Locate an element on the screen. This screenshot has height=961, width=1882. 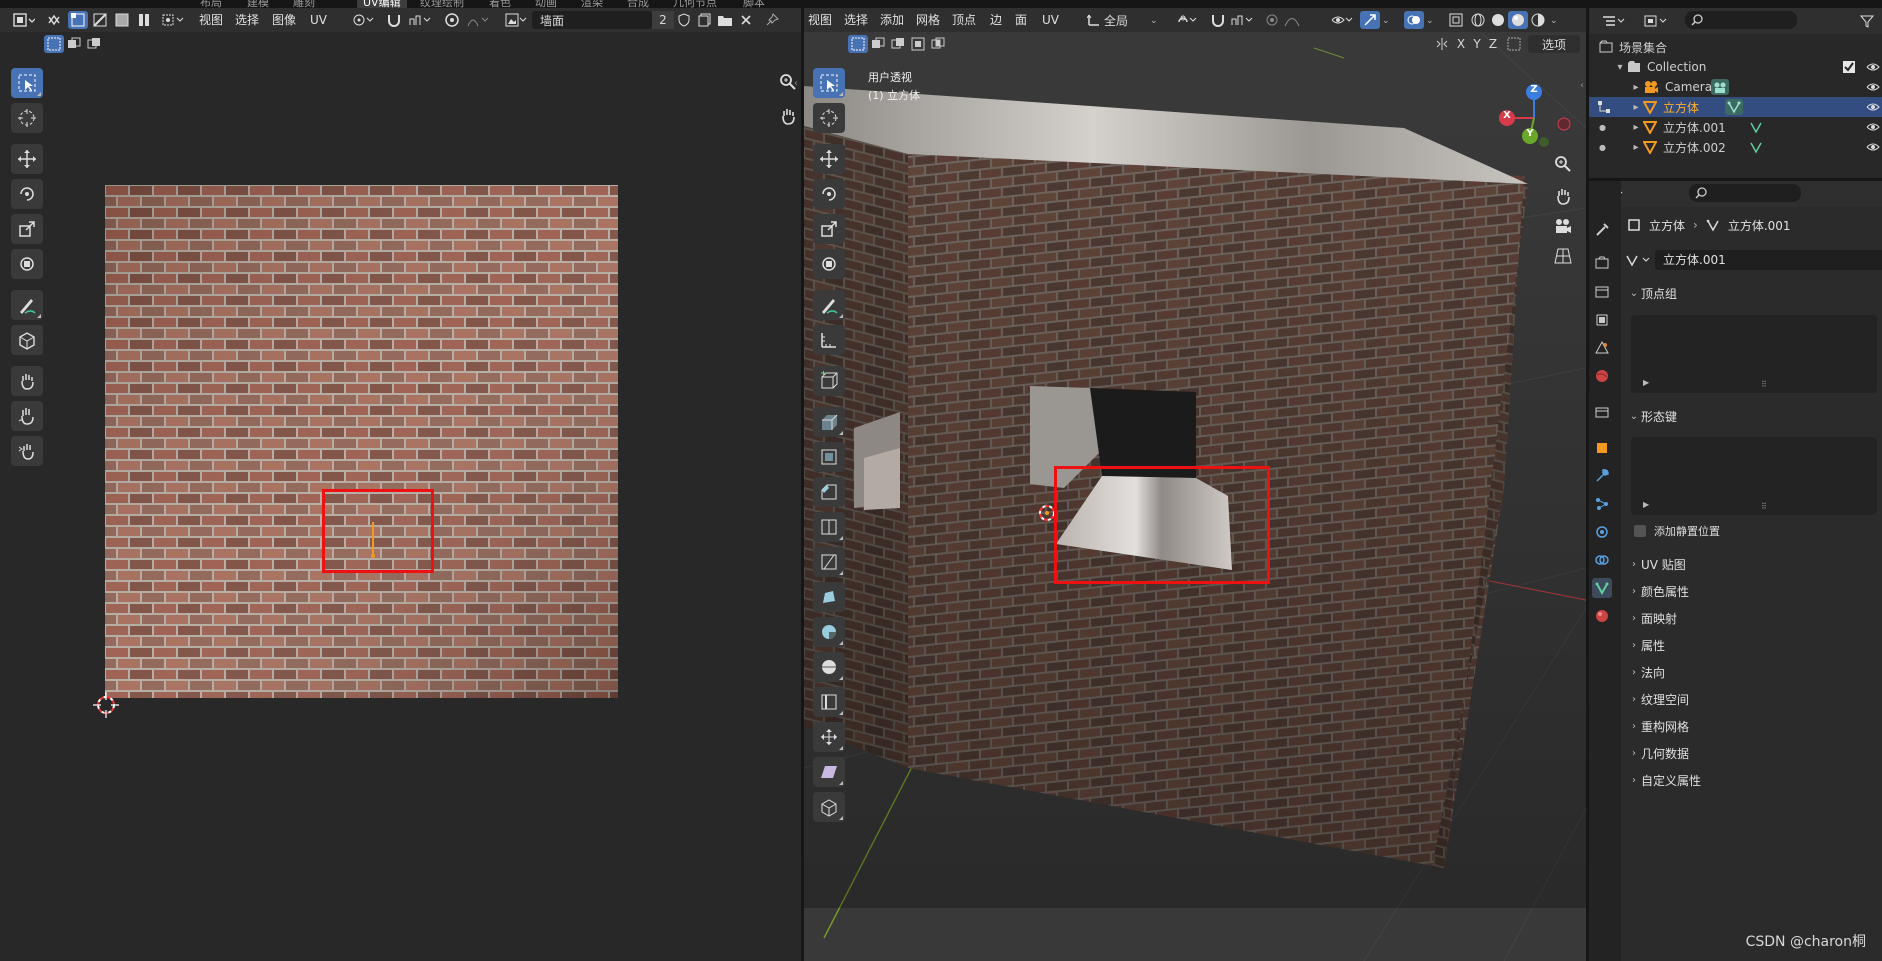
scene-tab-icon is located at coordinates (1602, 348).